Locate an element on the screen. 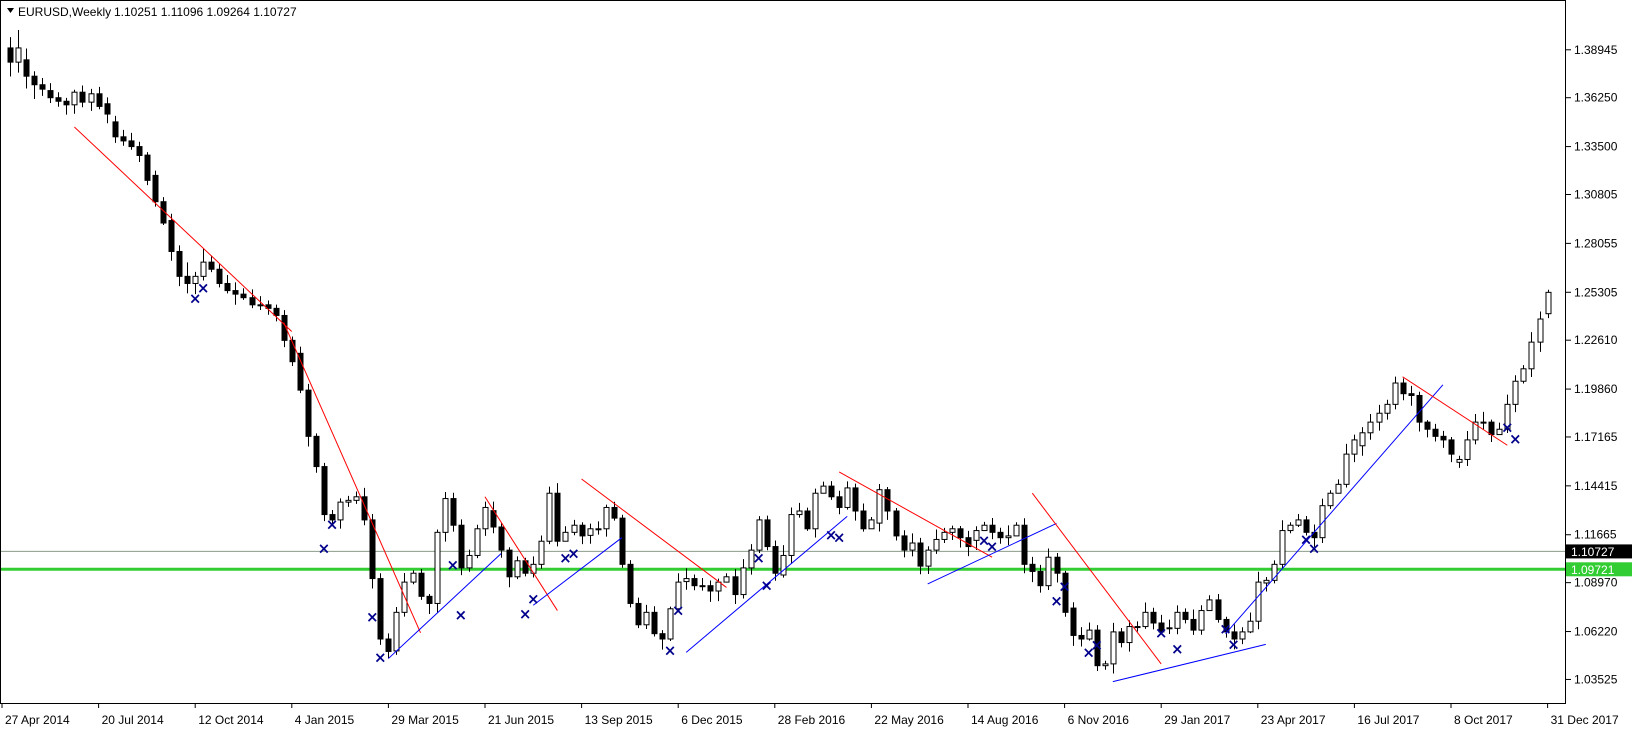 The width and height of the screenshot is (1633, 734). symbol-title: EURUSD,Weekly is located at coordinates (64, 12).